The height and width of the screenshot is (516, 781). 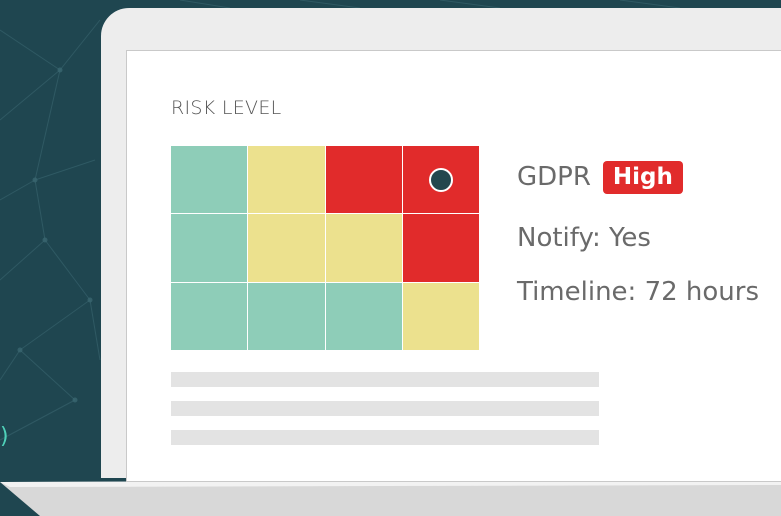 What do you see at coordinates (226, 108) in the screenshot?
I see `risk-level-title: RISK LEVEL` at bounding box center [226, 108].